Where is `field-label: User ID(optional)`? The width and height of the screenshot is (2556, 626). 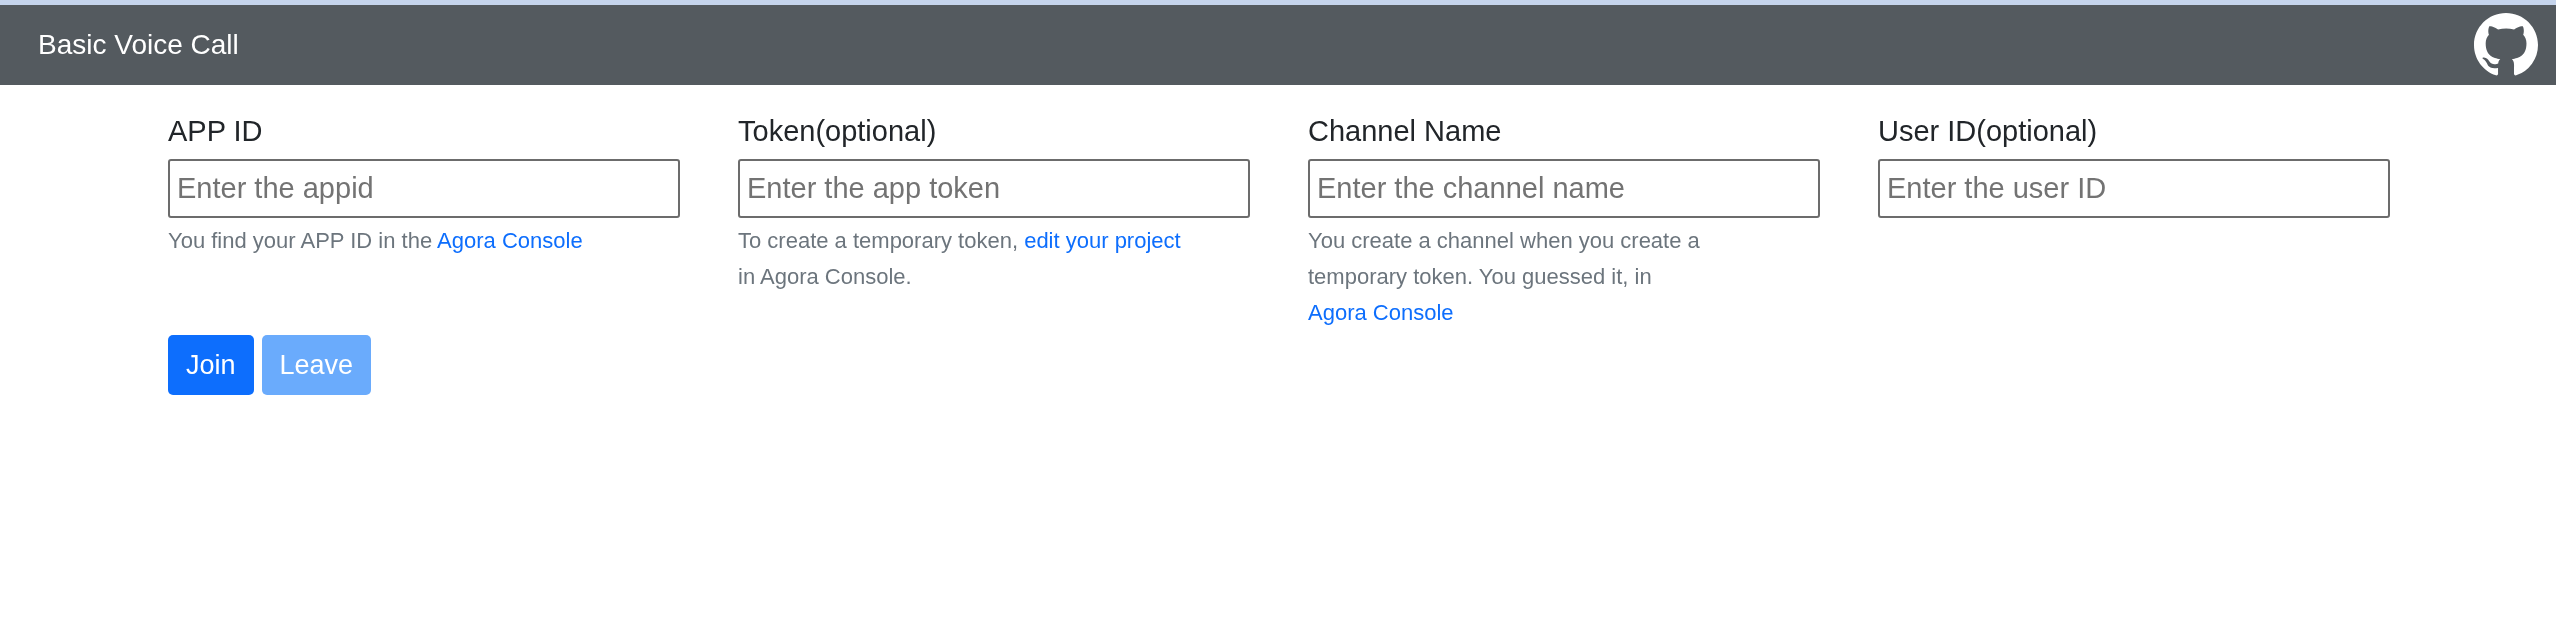 field-label: User ID(optional) is located at coordinates (1988, 131).